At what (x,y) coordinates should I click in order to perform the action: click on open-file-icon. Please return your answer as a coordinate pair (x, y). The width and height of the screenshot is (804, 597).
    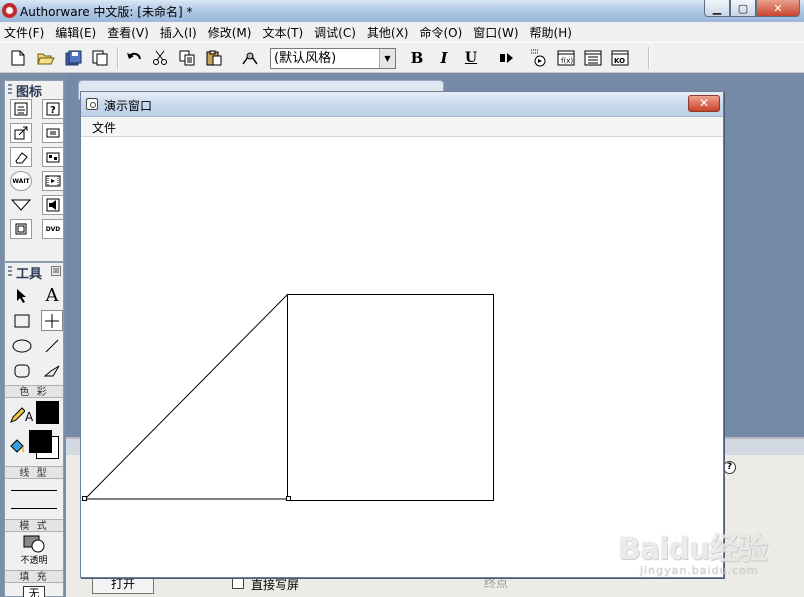
    Looking at the image, I should click on (46, 58).